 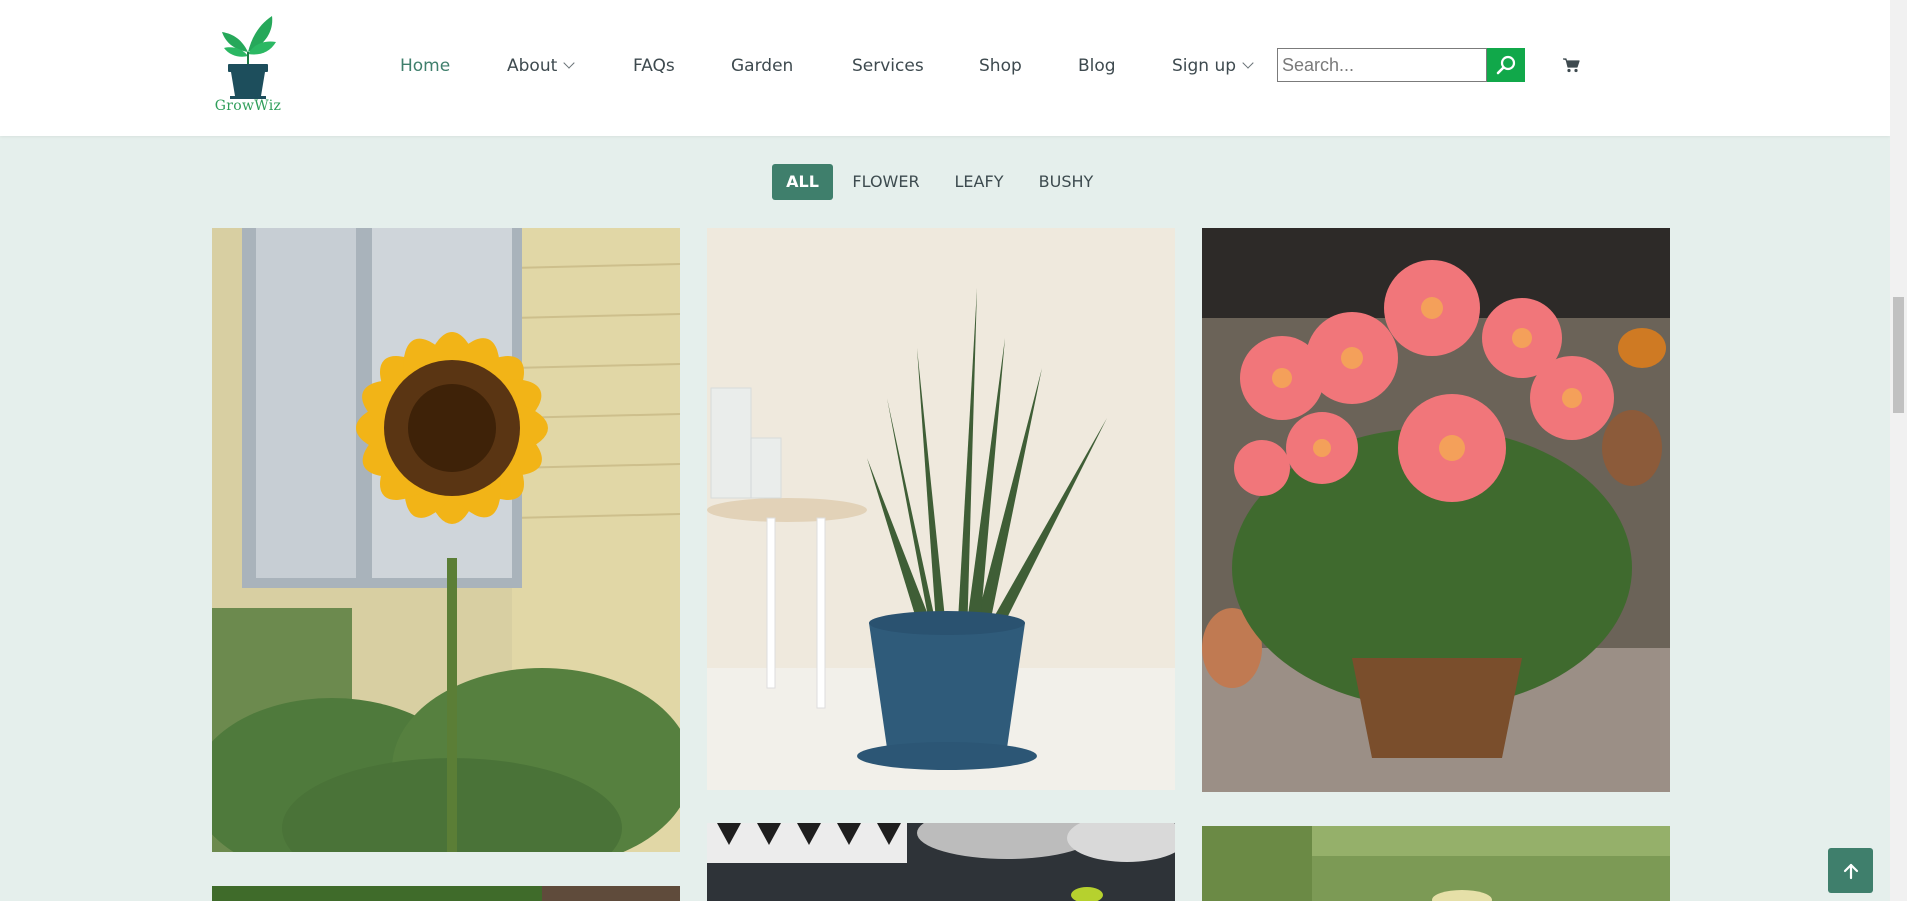 What do you see at coordinates (1066, 182) in the screenshot?
I see `filter-bushy: BUSHY` at bounding box center [1066, 182].